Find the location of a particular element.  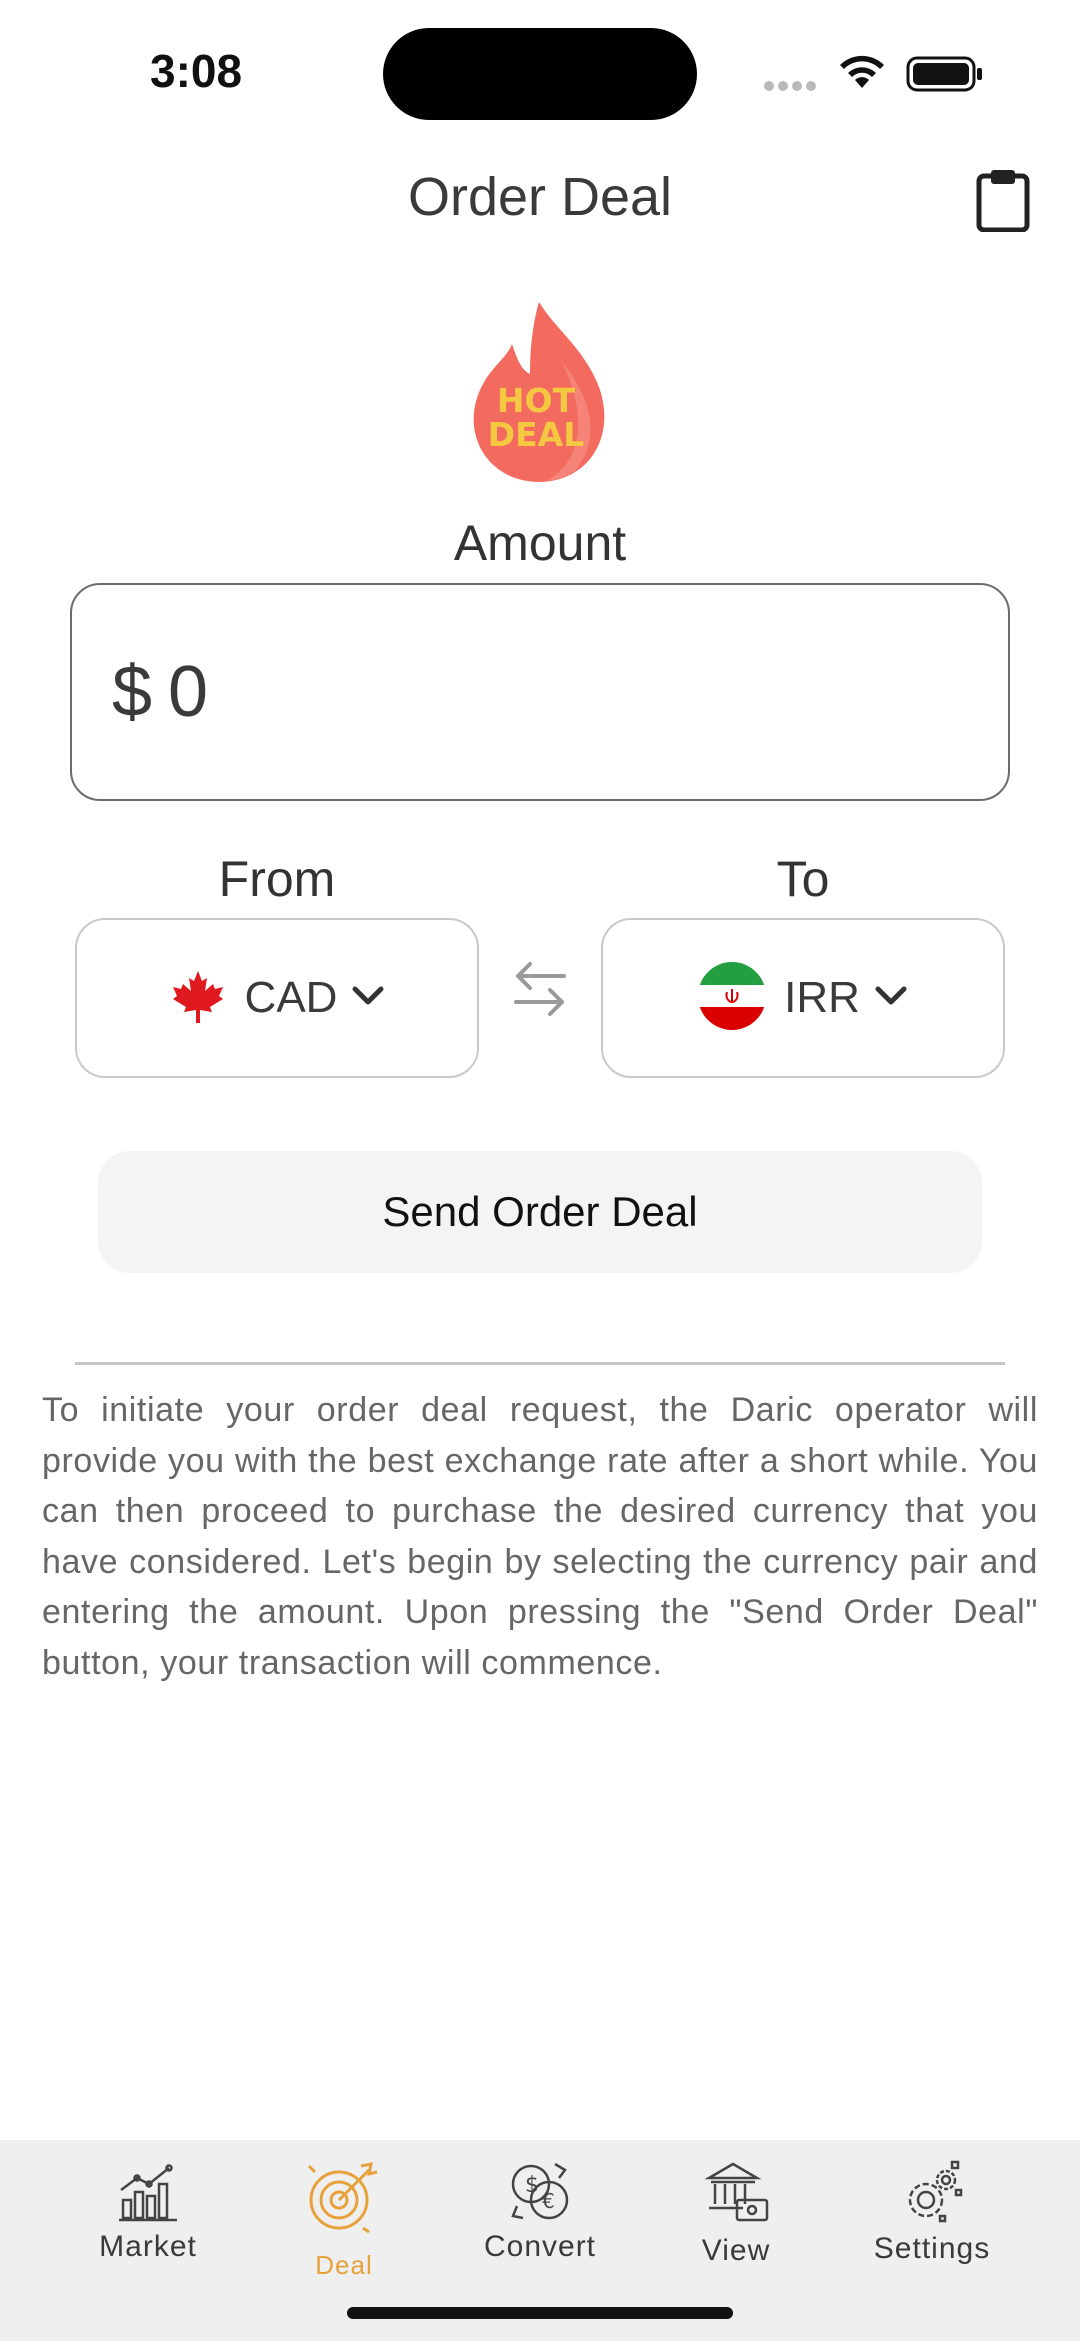

from-currency-code: CAD is located at coordinates (291, 997).